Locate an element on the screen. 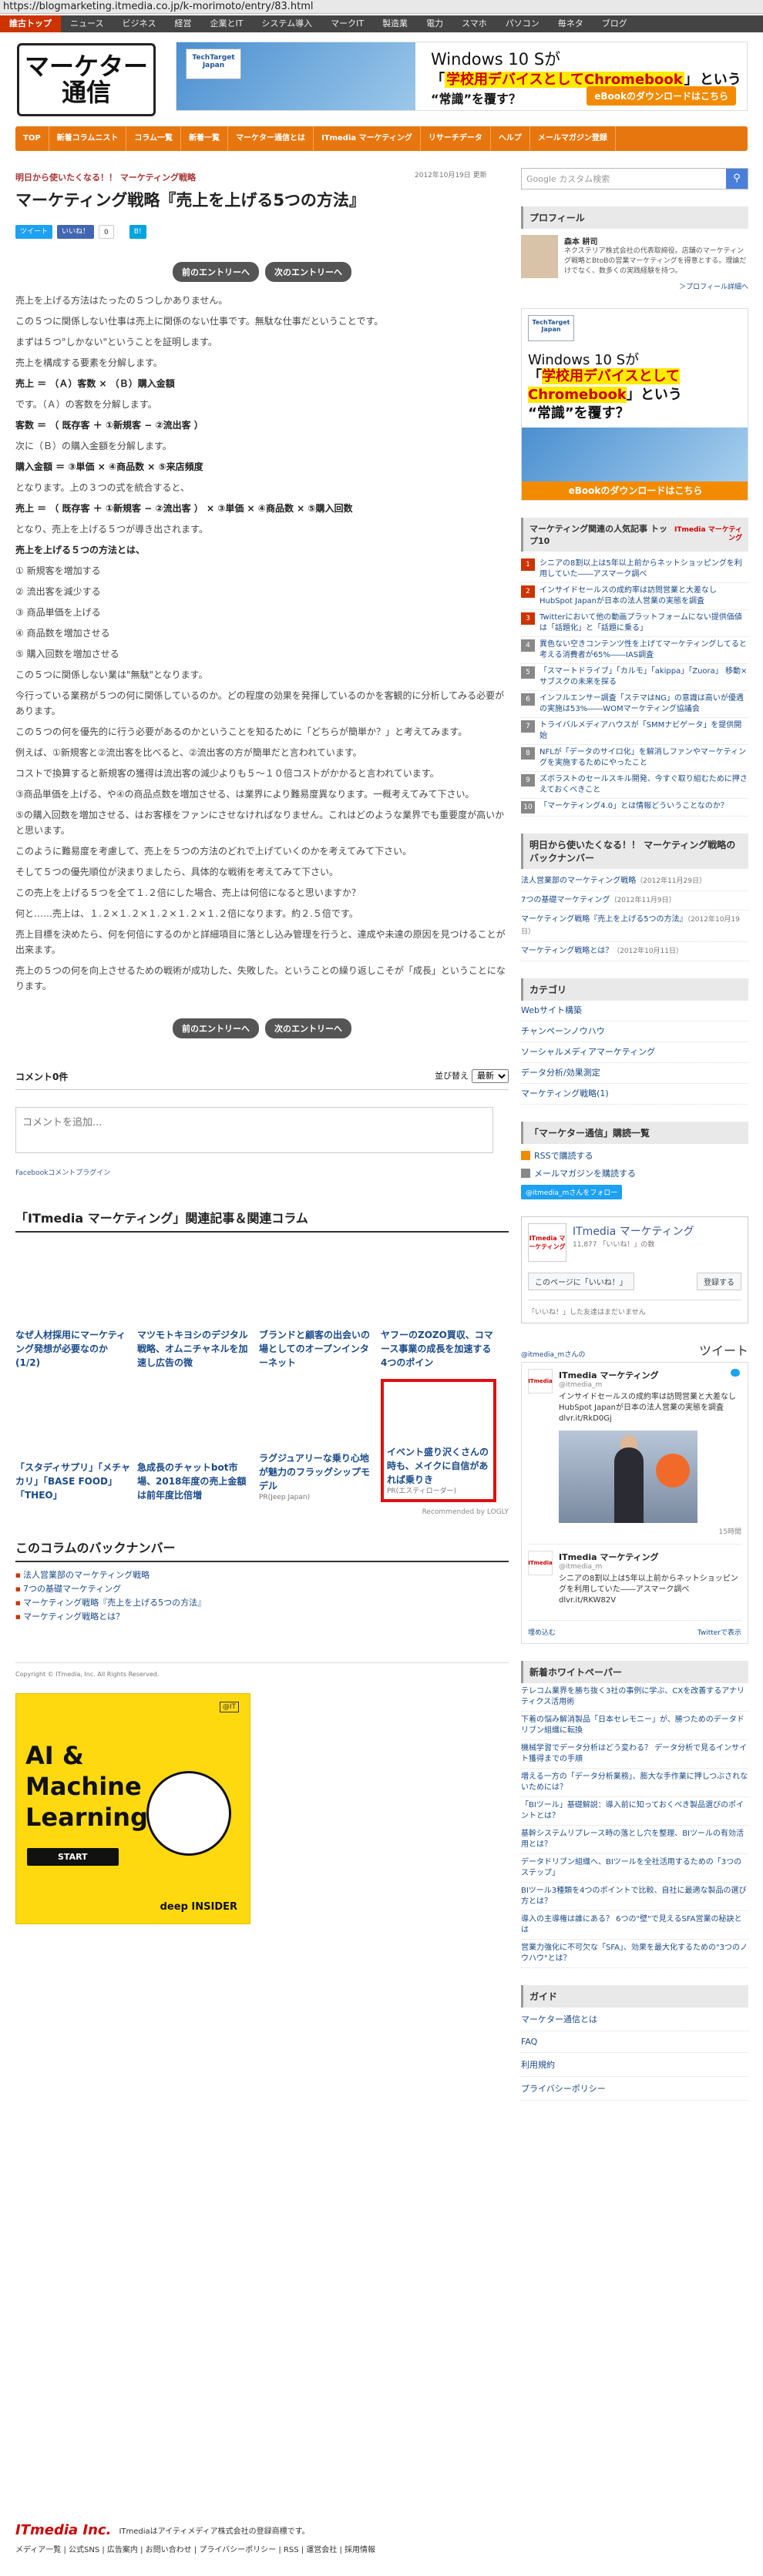 The height and width of the screenshot is (2576, 763). related-card-title: なぜ人材採用にマーケティング発想が必要なのか (1/2) is located at coordinates (73, 1349).